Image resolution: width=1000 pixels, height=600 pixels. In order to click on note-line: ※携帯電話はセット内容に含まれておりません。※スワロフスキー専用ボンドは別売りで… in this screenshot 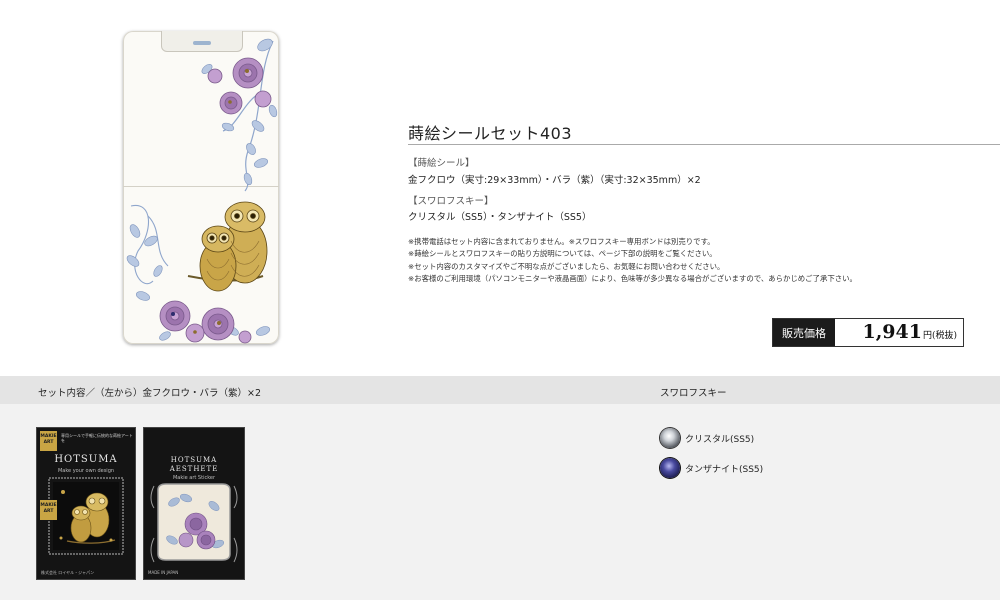, I will do `click(561, 241)`.